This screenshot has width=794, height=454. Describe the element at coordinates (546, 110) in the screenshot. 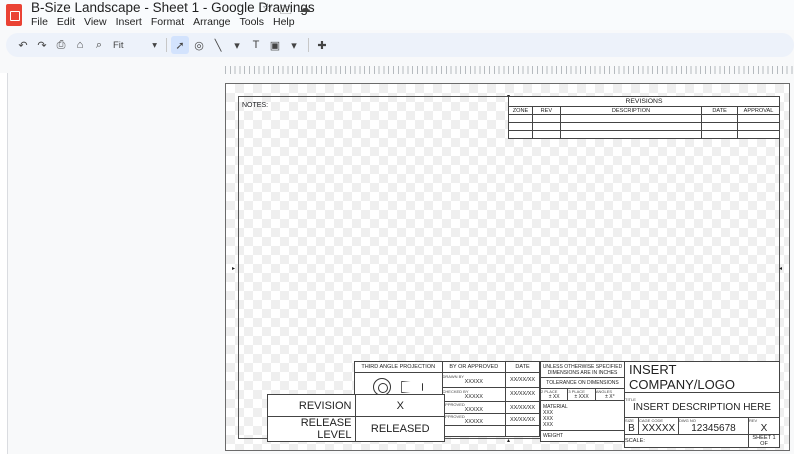

I see `rev-header: REV` at that location.